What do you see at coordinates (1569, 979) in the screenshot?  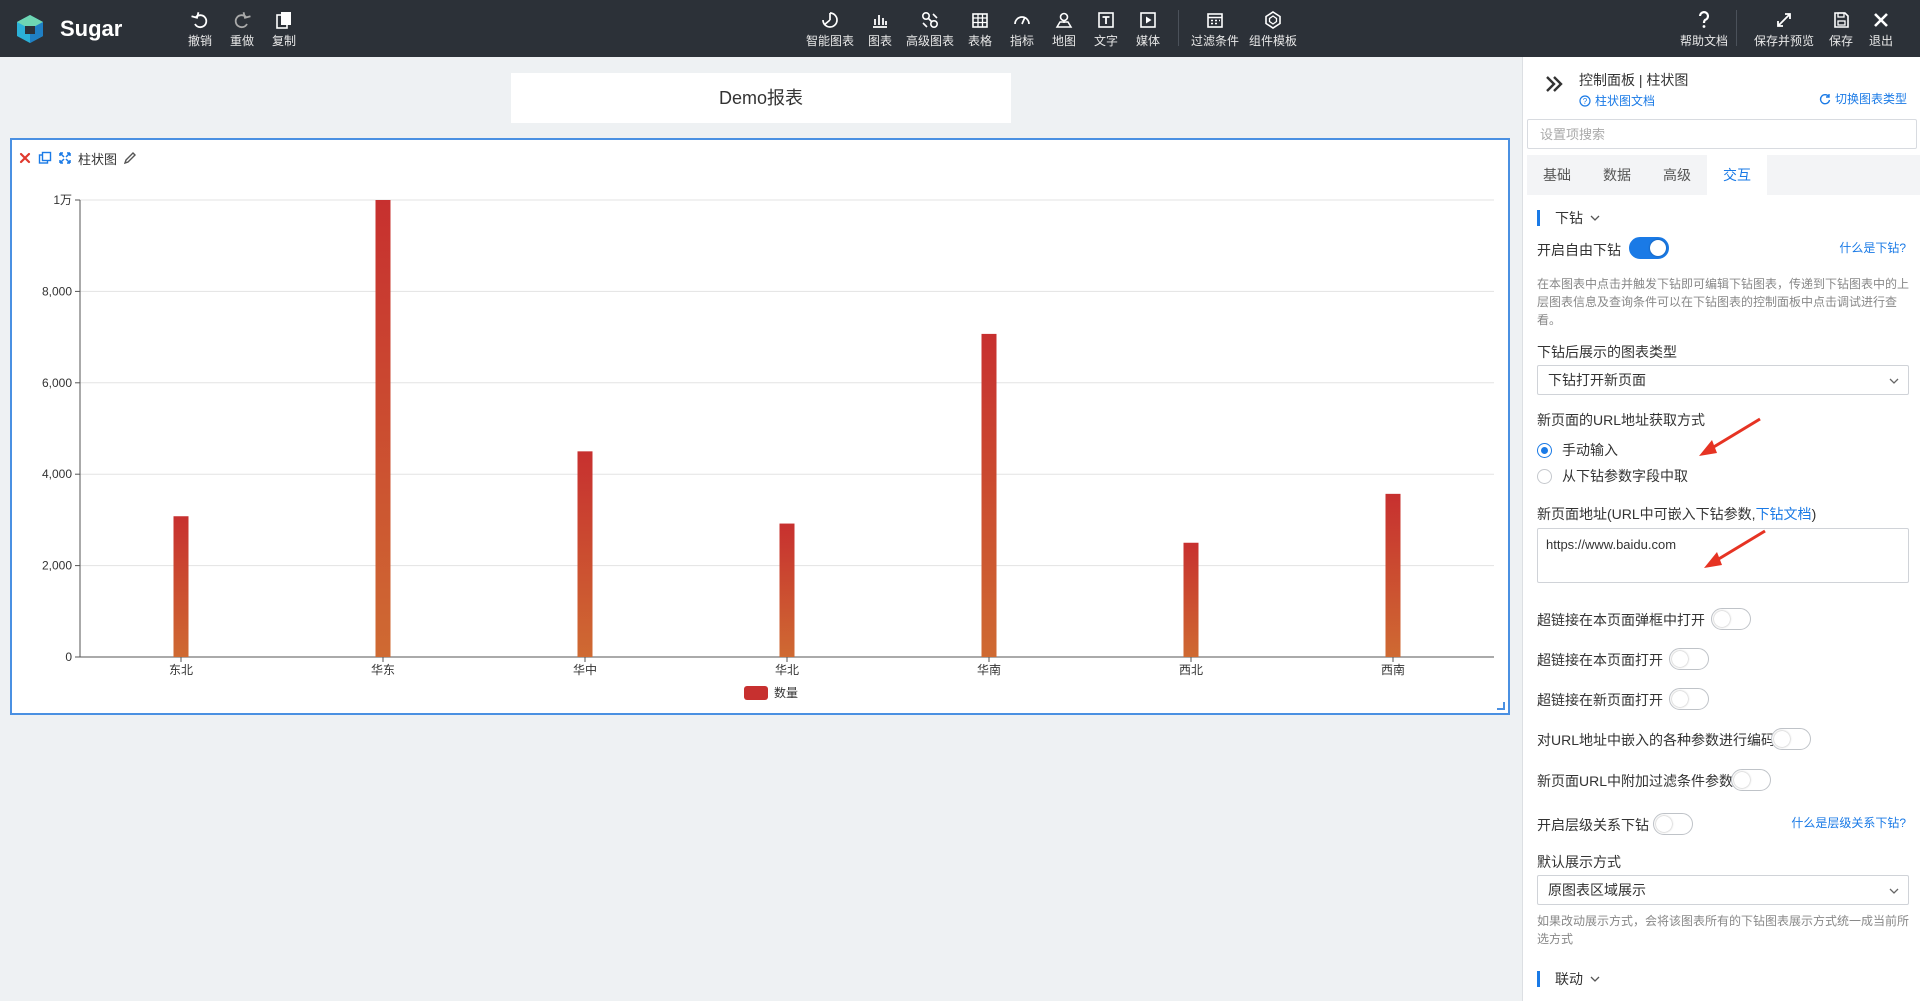 I see `linkage-section-header: 联动` at bounding box center [1569, 979].